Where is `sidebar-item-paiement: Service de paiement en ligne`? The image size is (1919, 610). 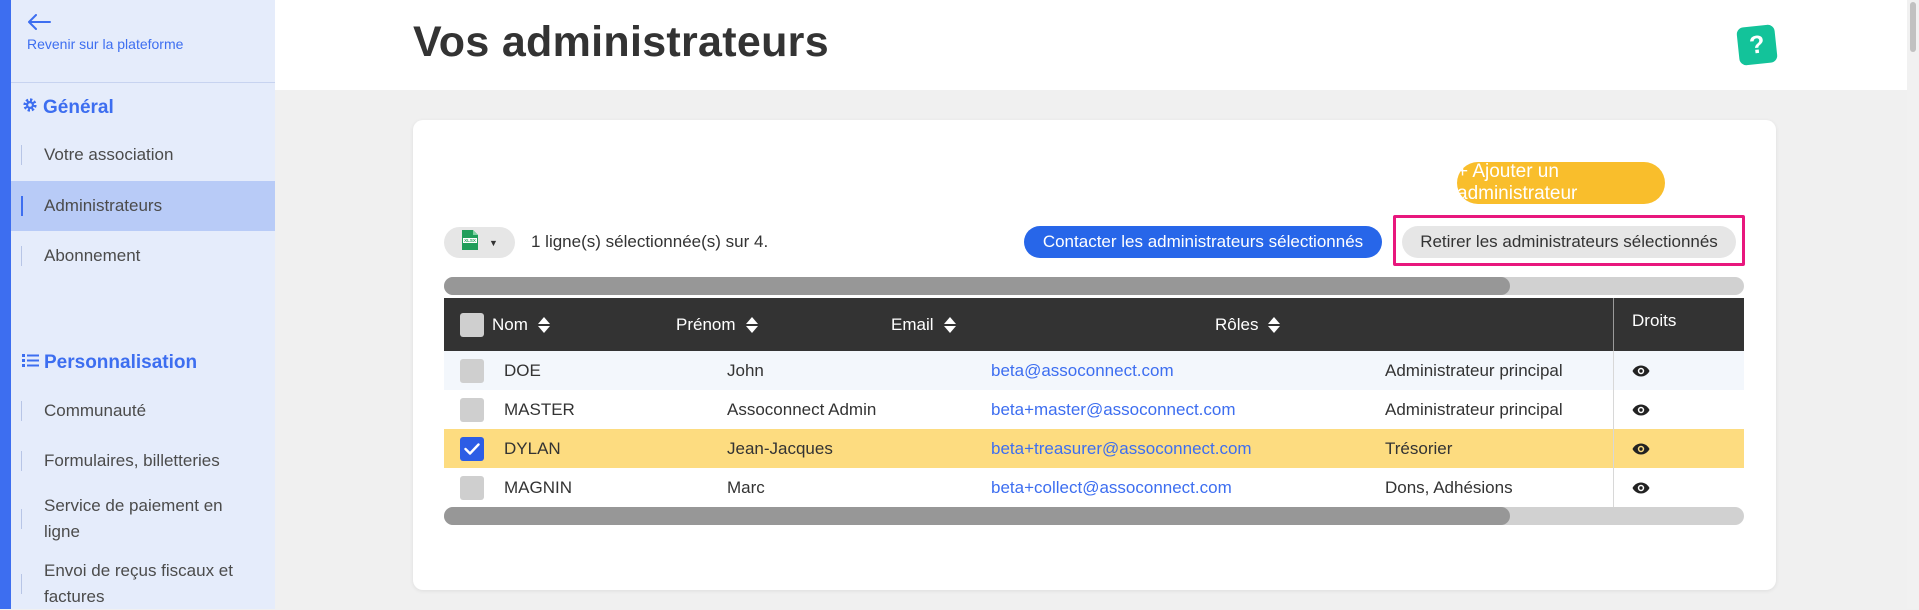 sidebar-item-paiement: Service de paiement en ligne is located at coordinates (143, 519).